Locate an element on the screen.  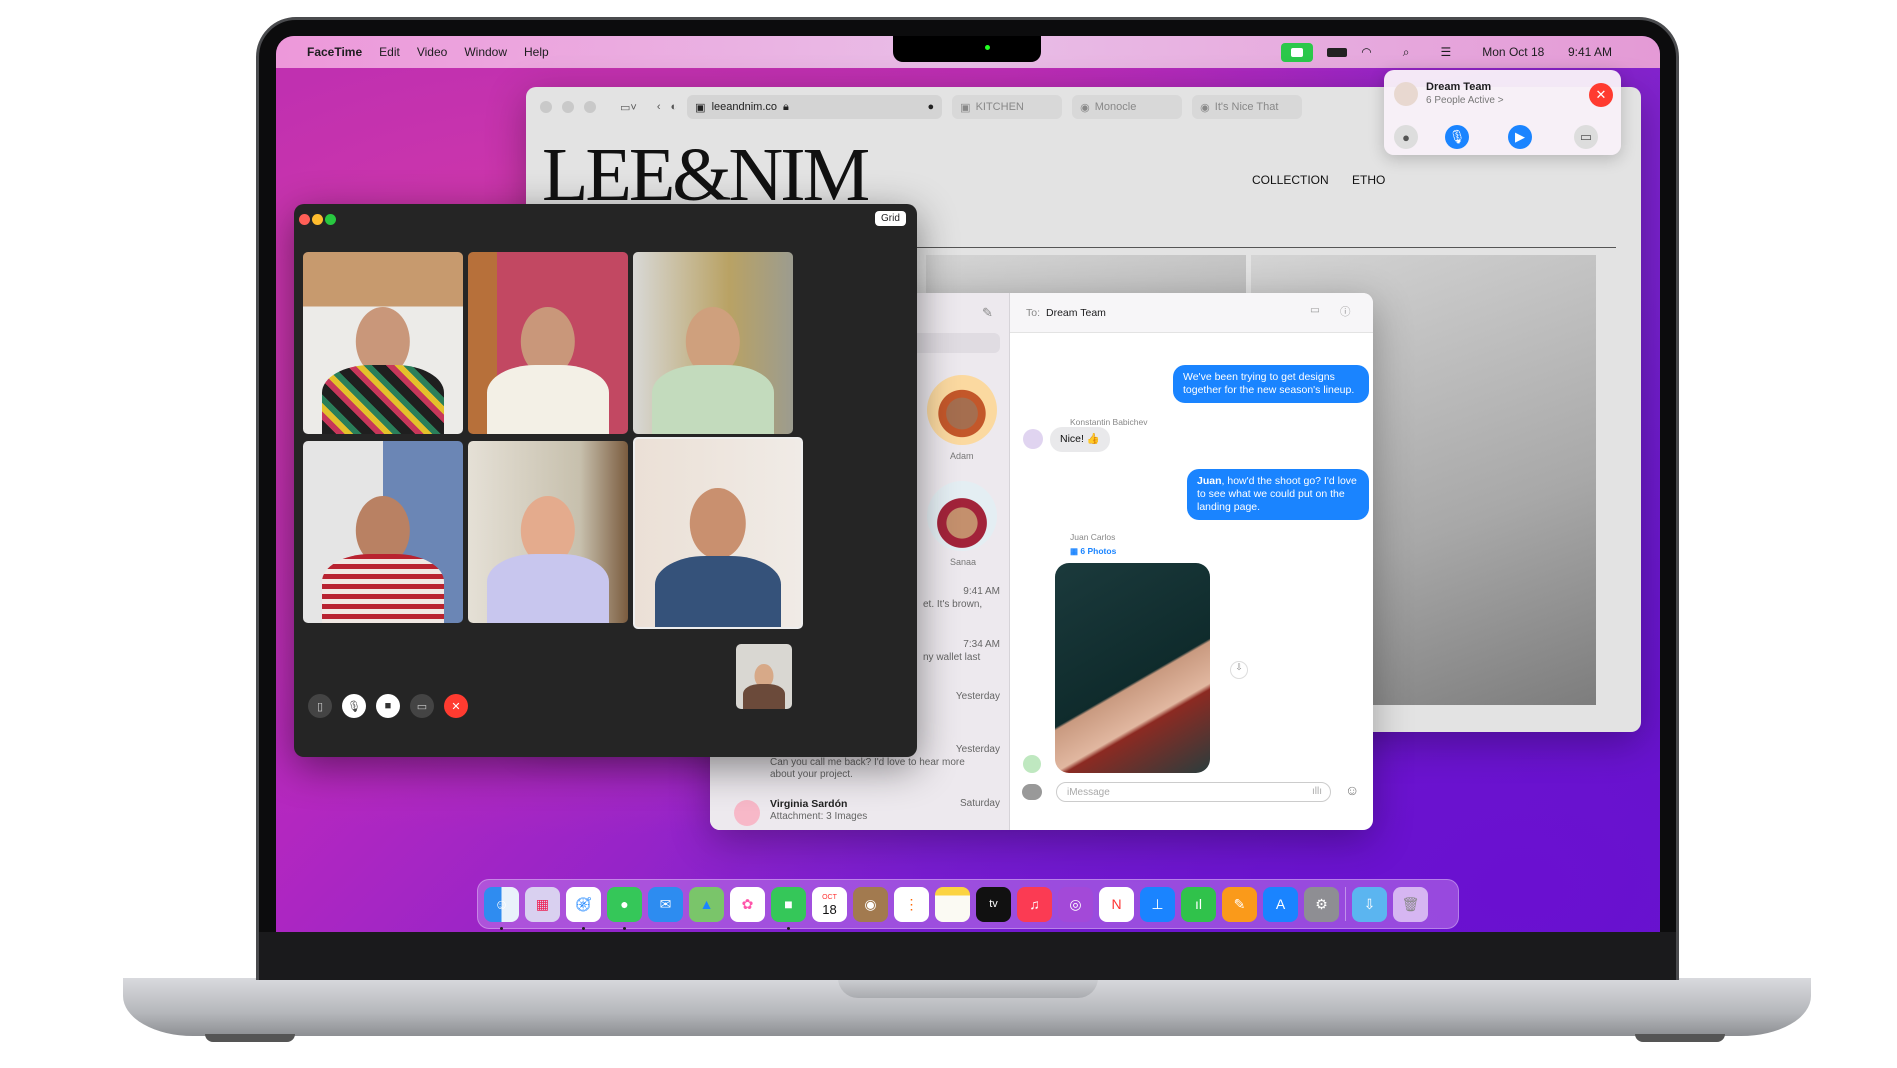
menu-window: Window is located at coordinates (485, 52).